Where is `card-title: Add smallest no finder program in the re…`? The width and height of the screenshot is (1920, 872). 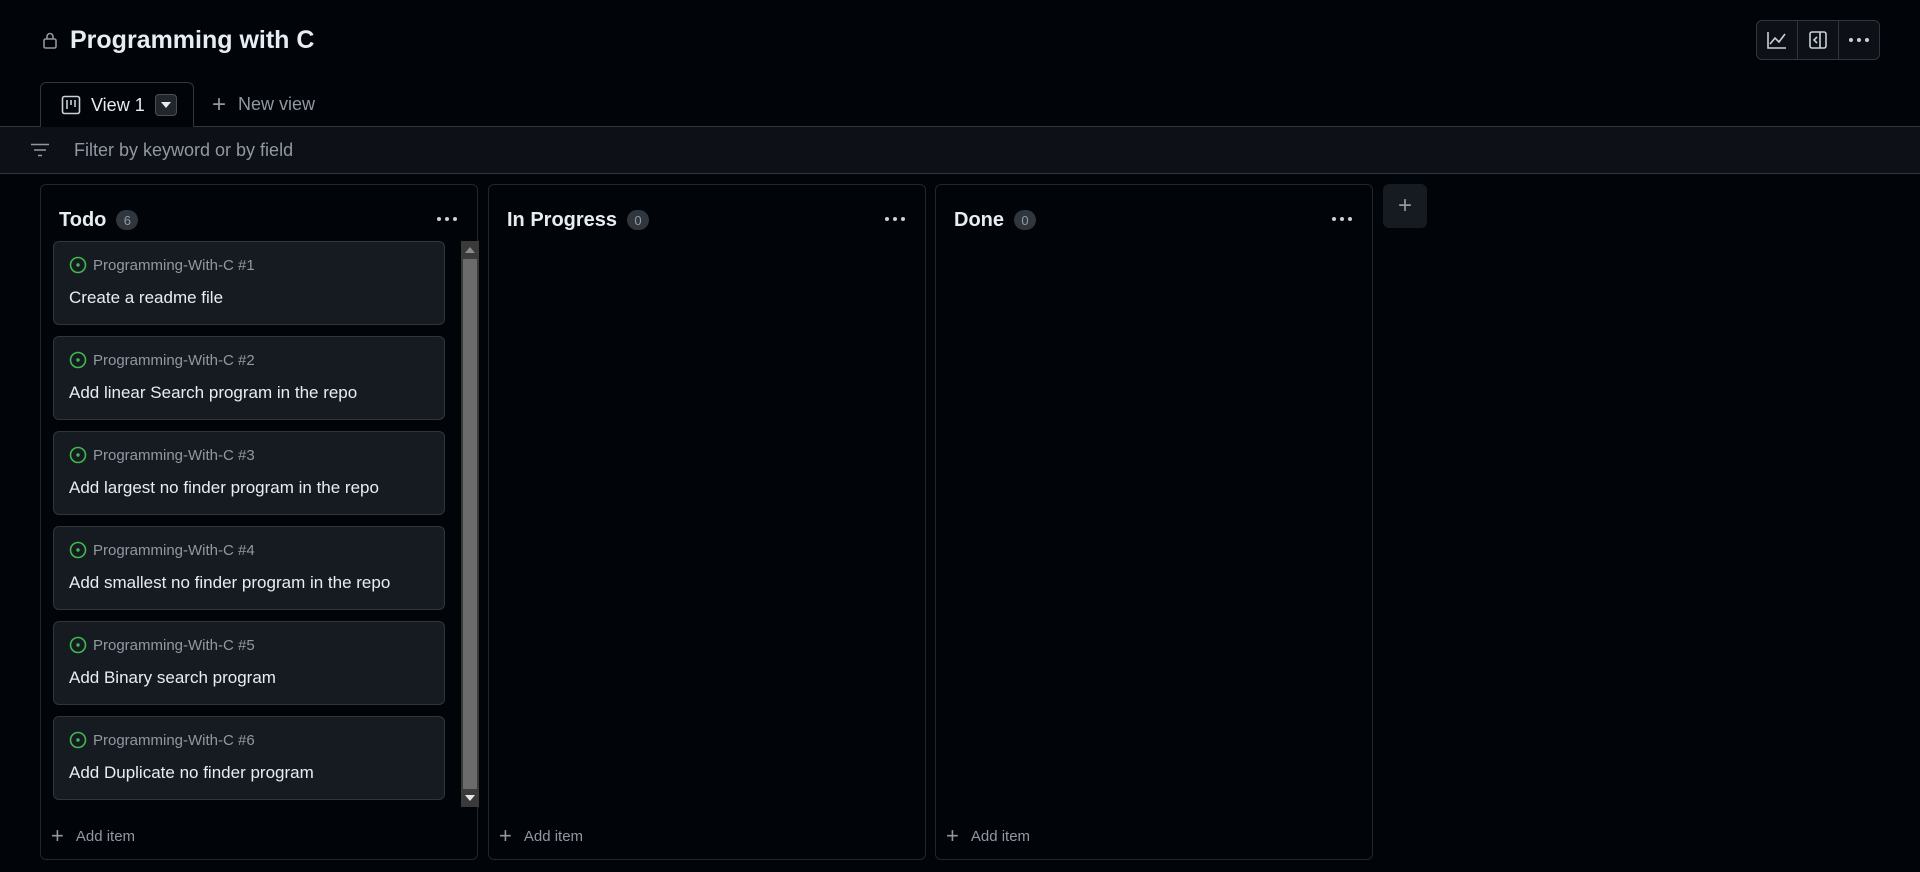 card-title: Add smallest no finder program in the re… is located at coordinates (229, 583).